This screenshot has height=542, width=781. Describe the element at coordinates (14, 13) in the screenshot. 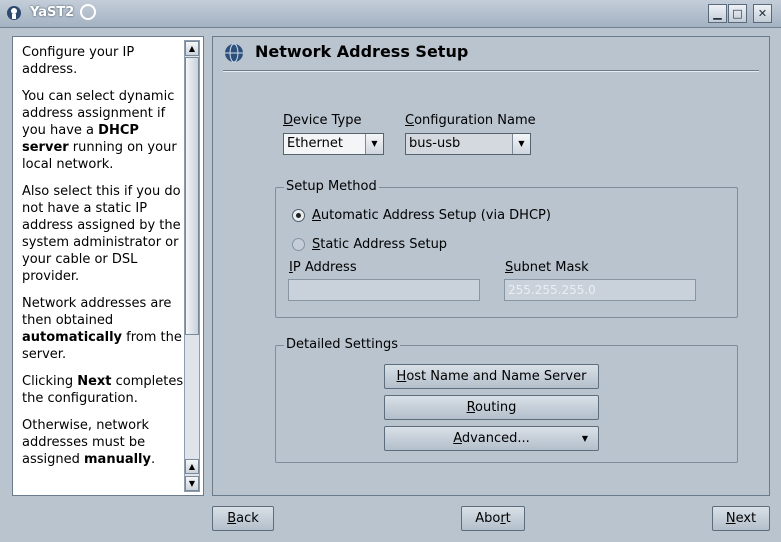

I see `yast-app-icon` at that location.